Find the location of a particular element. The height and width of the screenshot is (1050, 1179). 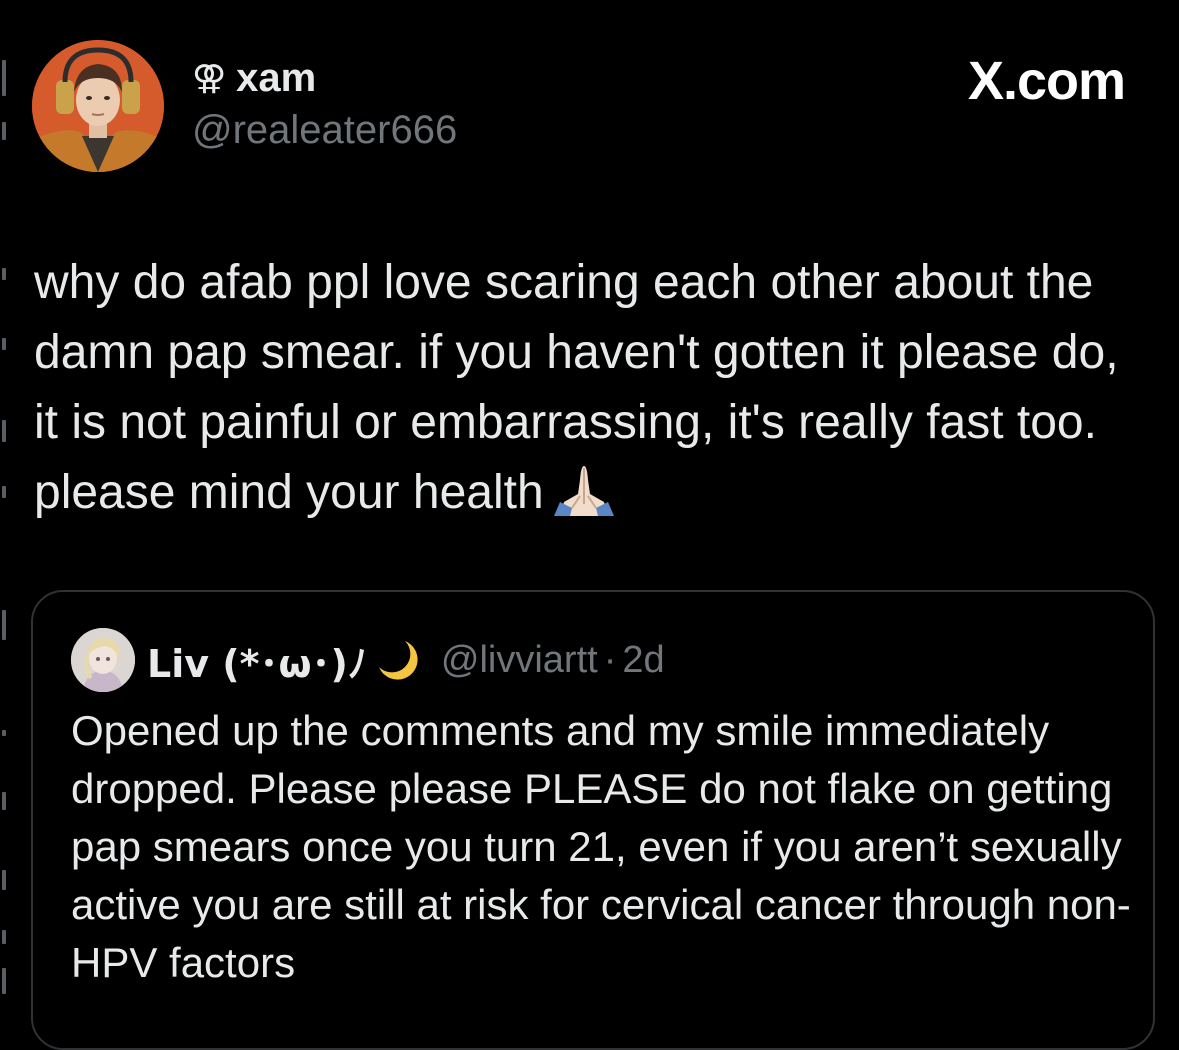

brand-watermark: X.com is located at coordinates (1046, 81).